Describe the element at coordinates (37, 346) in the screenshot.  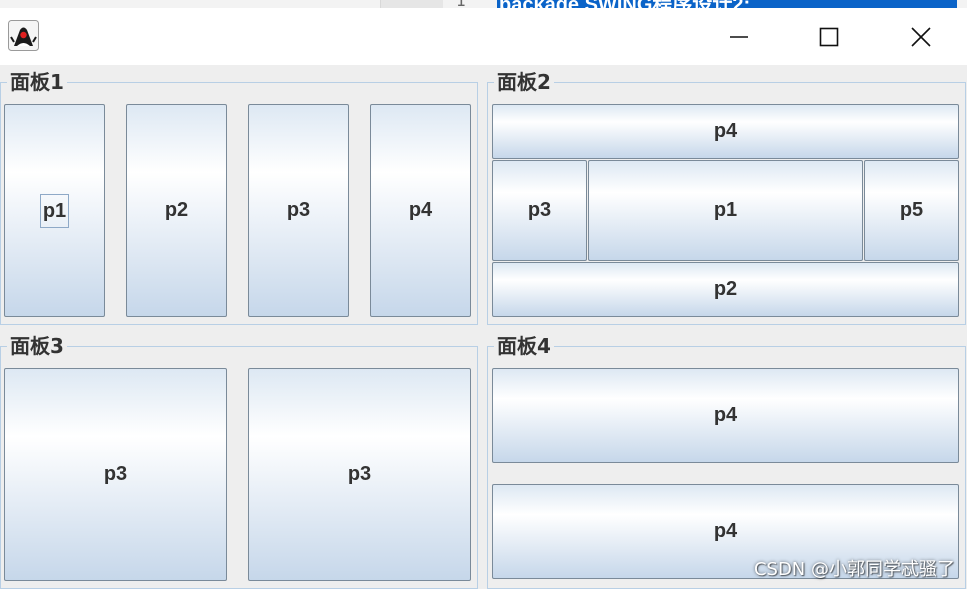
I see `panel-3-title: 面板3` at that location.